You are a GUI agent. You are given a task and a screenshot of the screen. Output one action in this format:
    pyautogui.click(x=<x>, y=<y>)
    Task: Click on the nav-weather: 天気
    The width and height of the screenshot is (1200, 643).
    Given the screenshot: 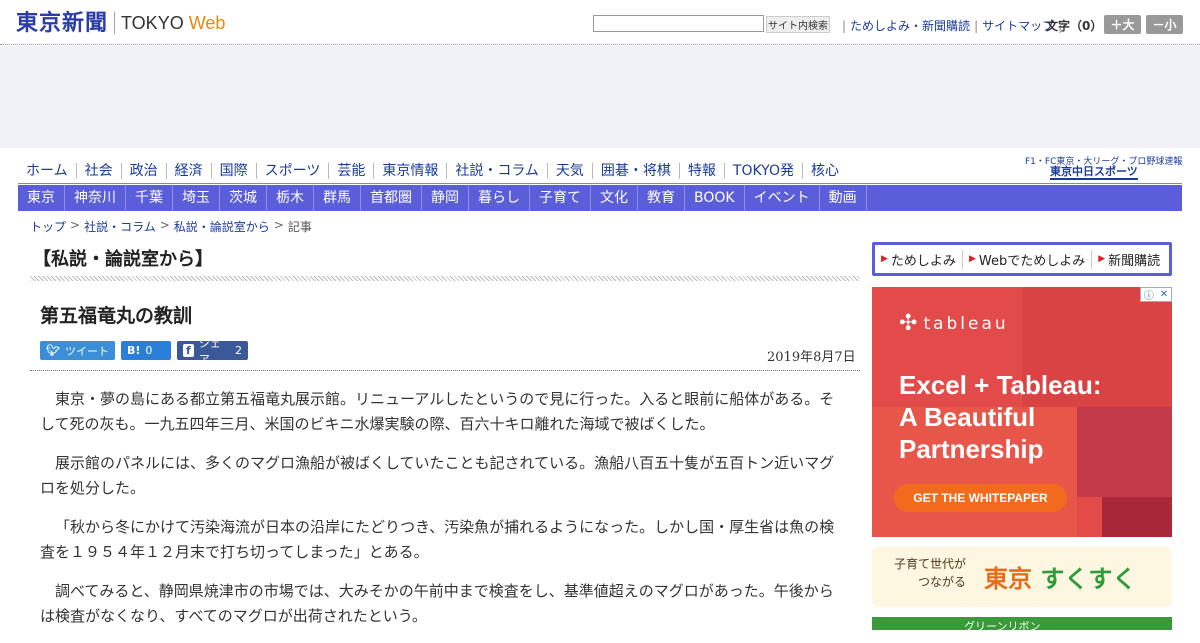 What is the action you would take?
    pyautogui.click(x=569, y=171)
    